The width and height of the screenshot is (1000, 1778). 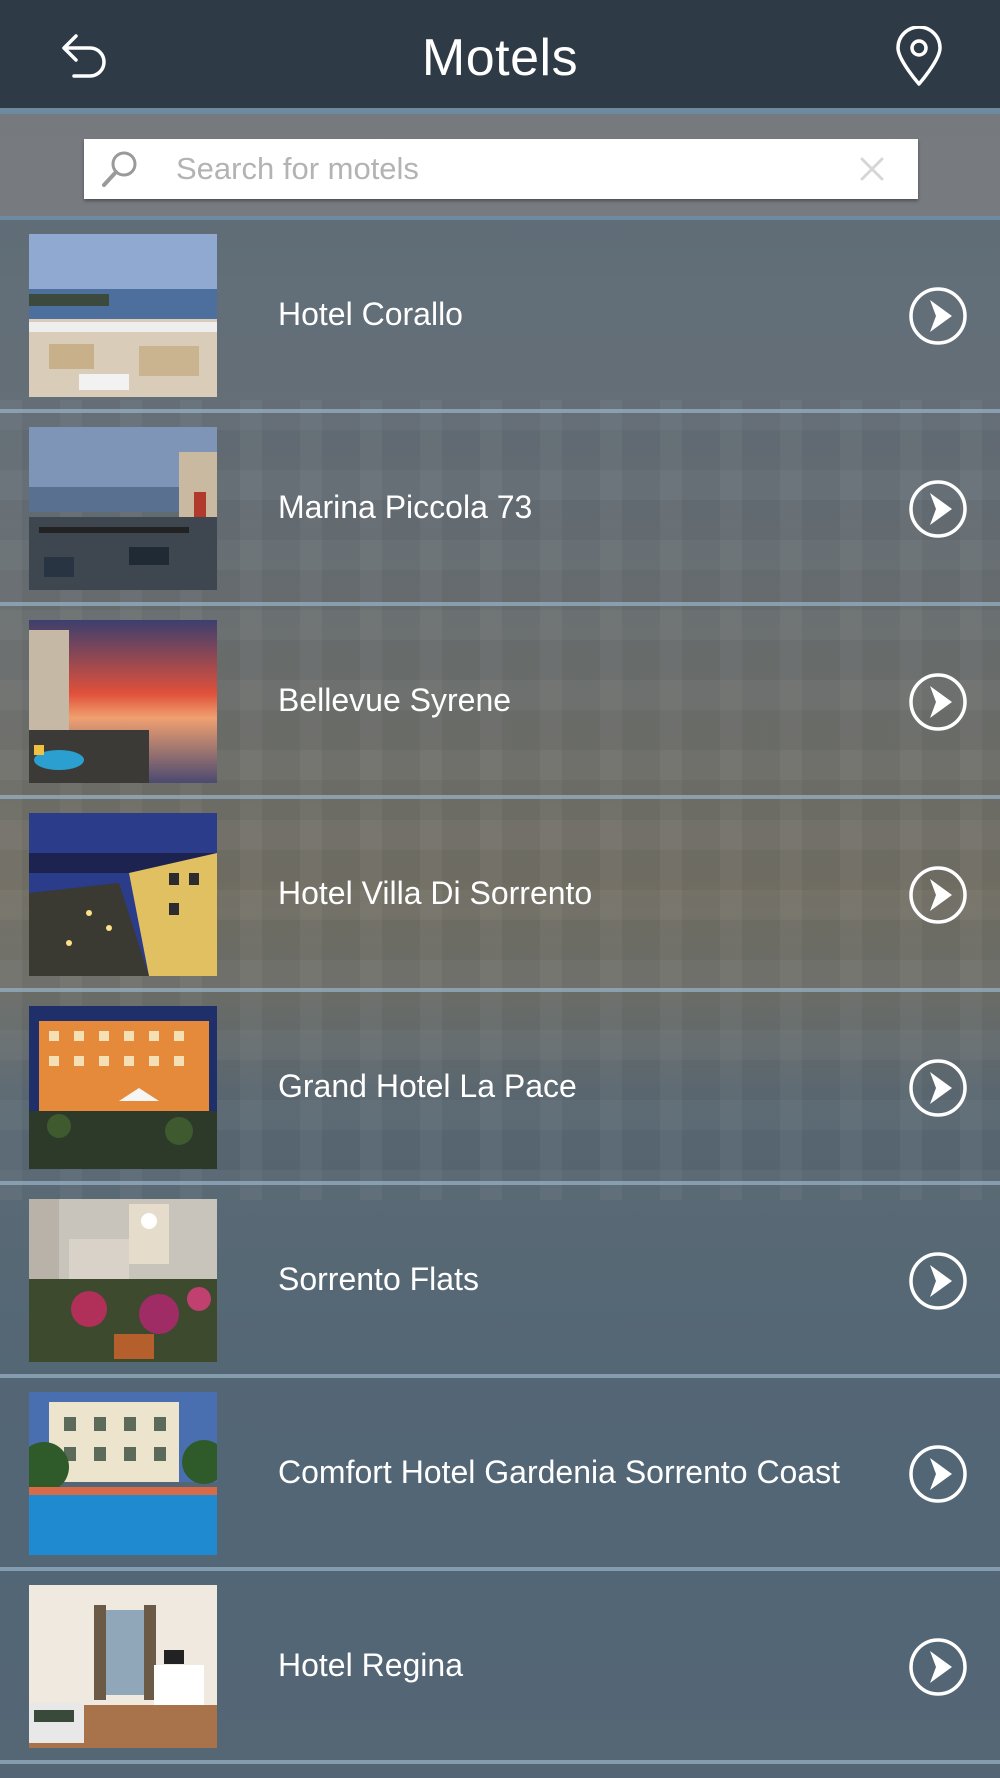 I want to click on list-item: Grand Hotel La Pace, so click(x=500, y=1088).